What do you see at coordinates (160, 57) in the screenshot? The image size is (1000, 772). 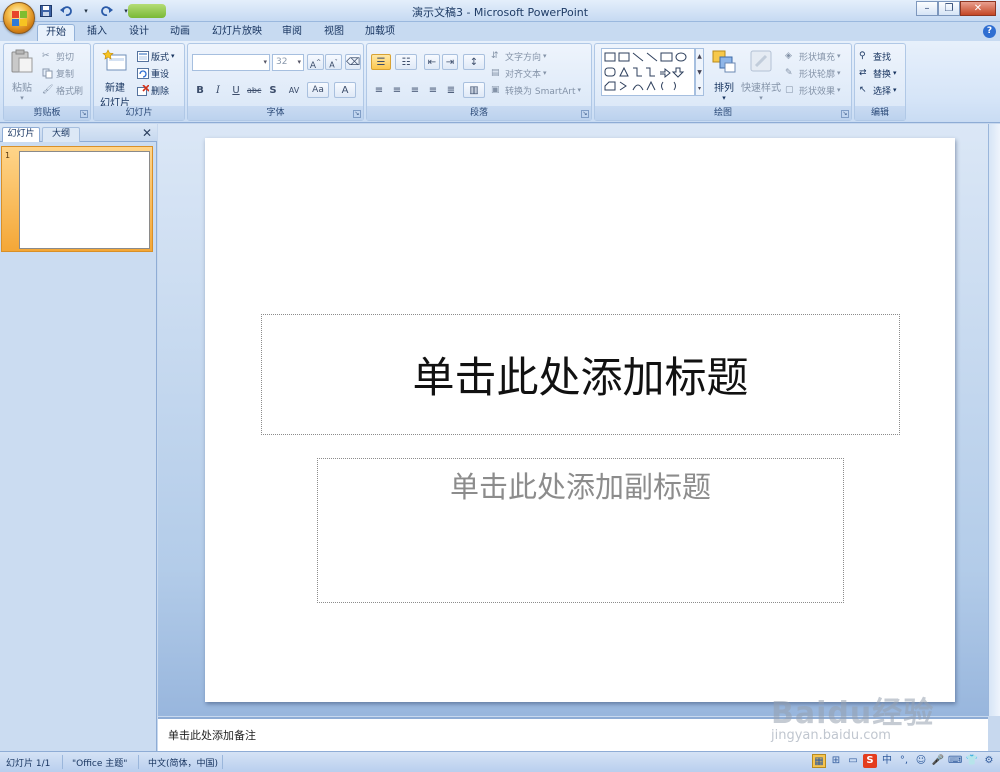 I see `layout-label: 版式` at bounding box center [160, 57].